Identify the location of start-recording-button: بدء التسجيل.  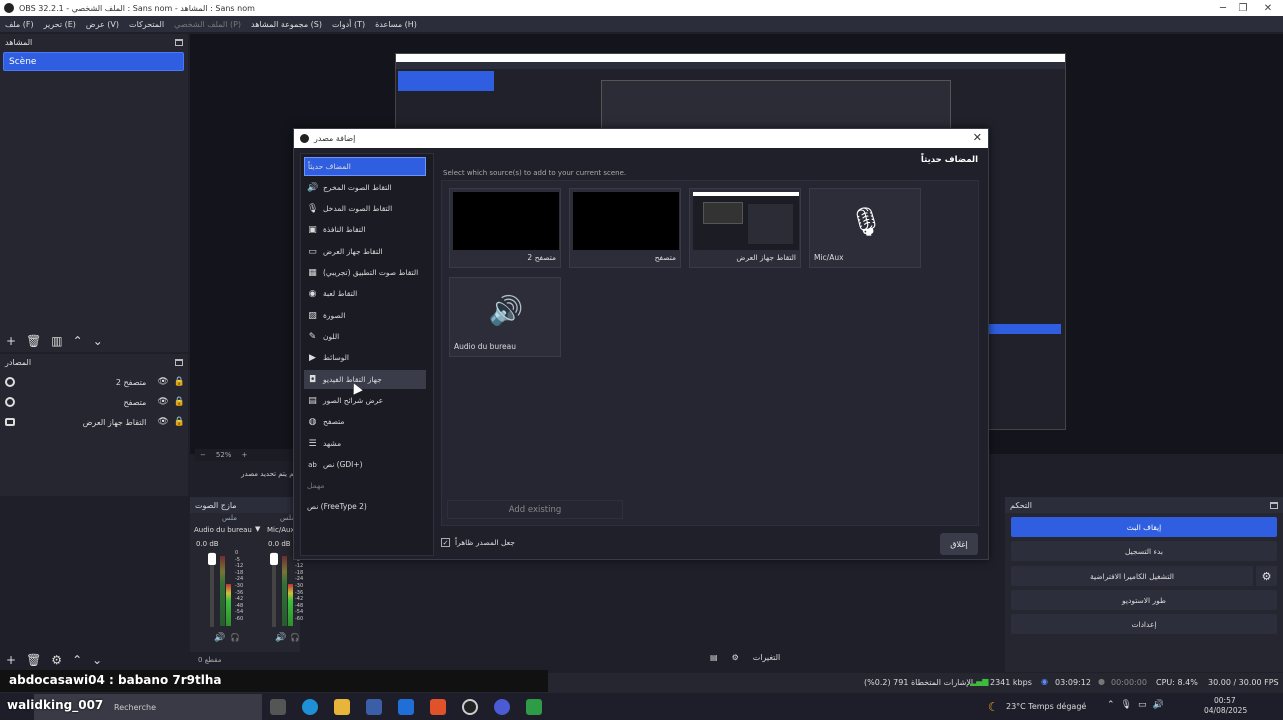
(1144, 551).